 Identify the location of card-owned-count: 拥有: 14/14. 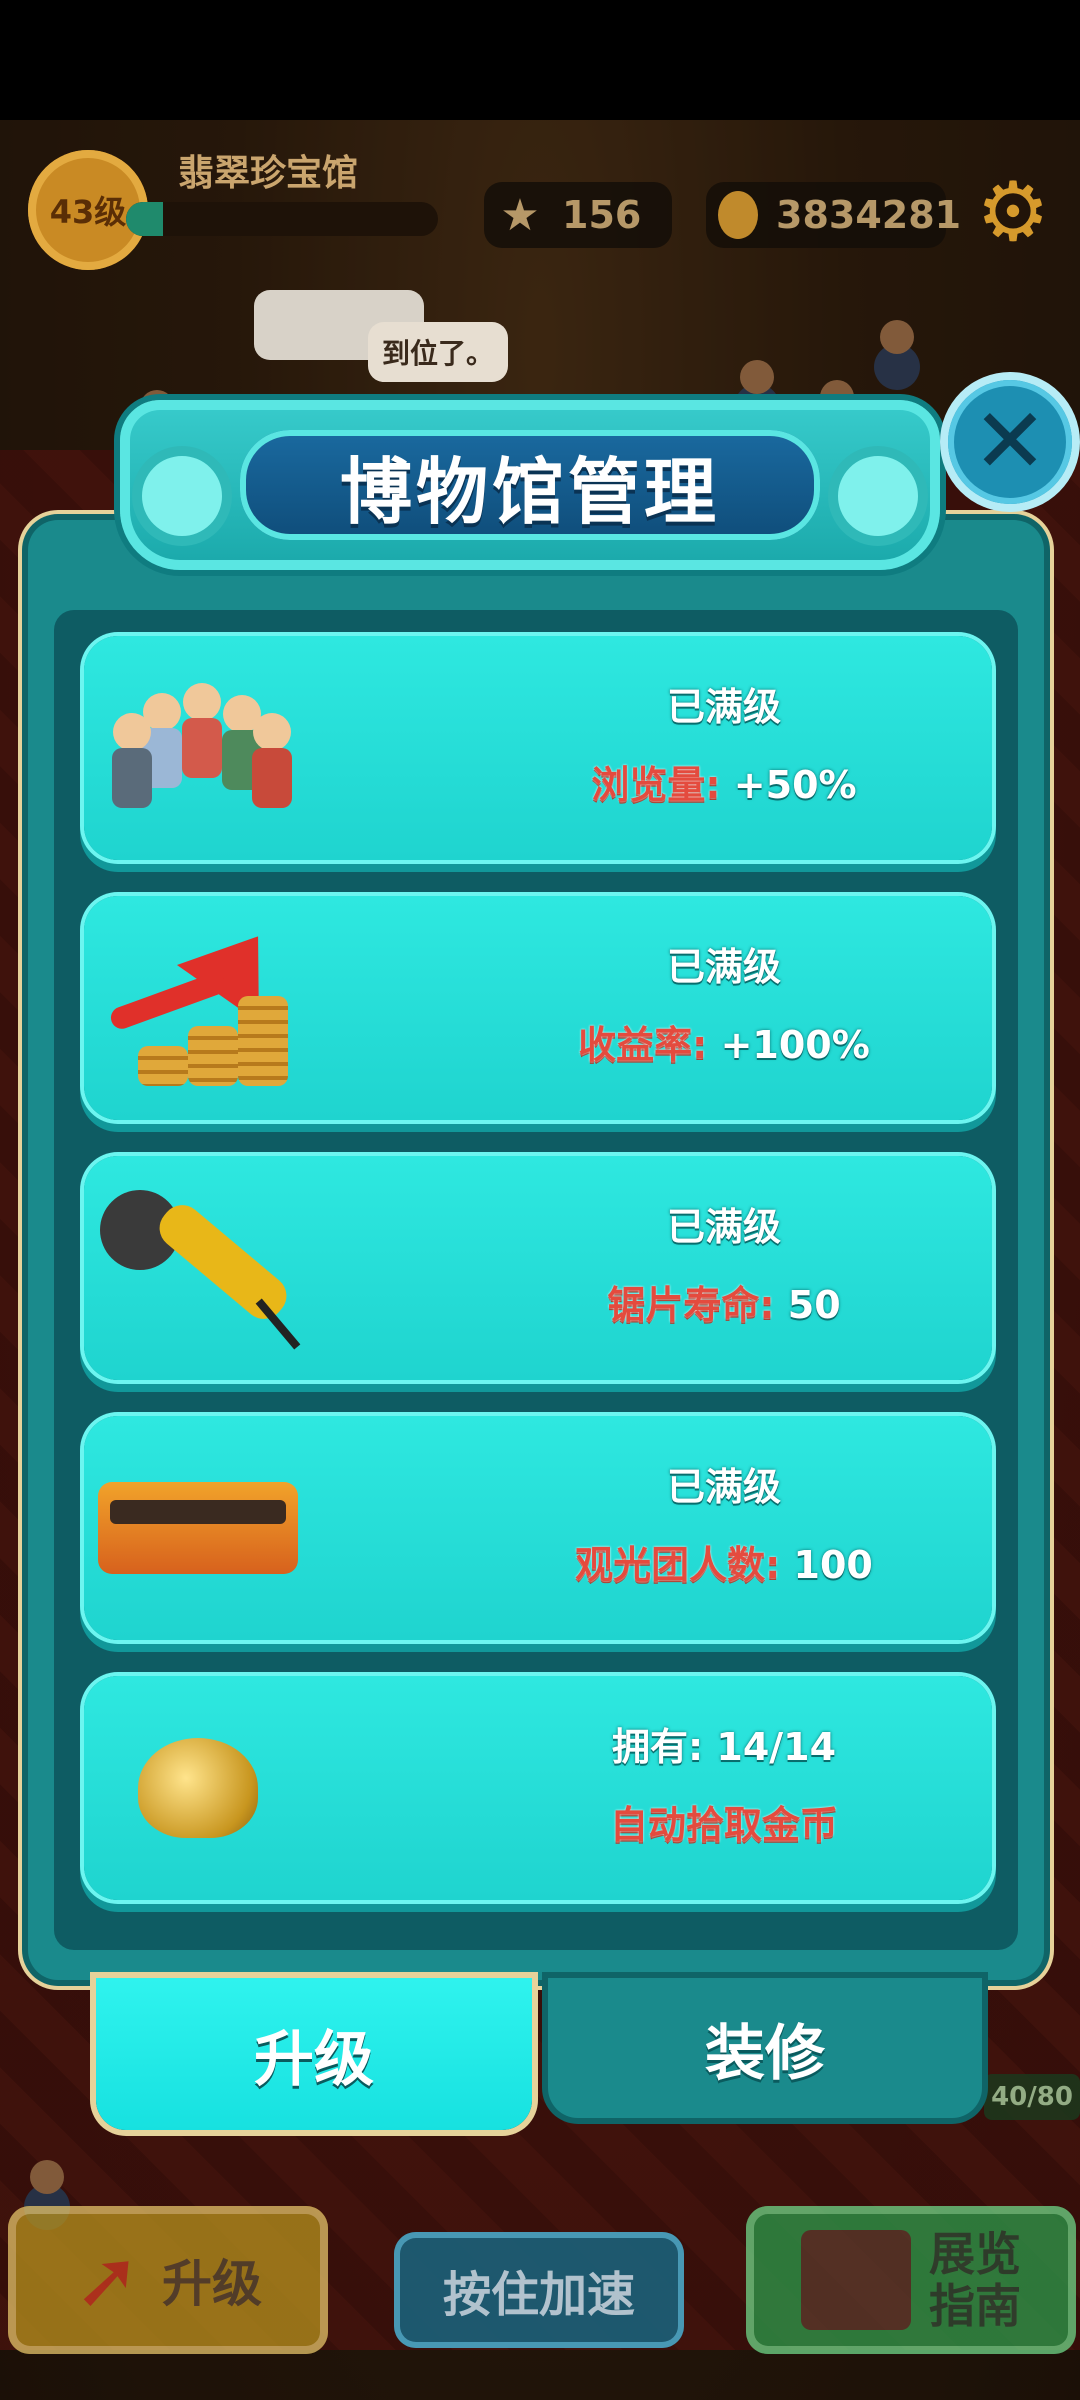
(724, 1747).